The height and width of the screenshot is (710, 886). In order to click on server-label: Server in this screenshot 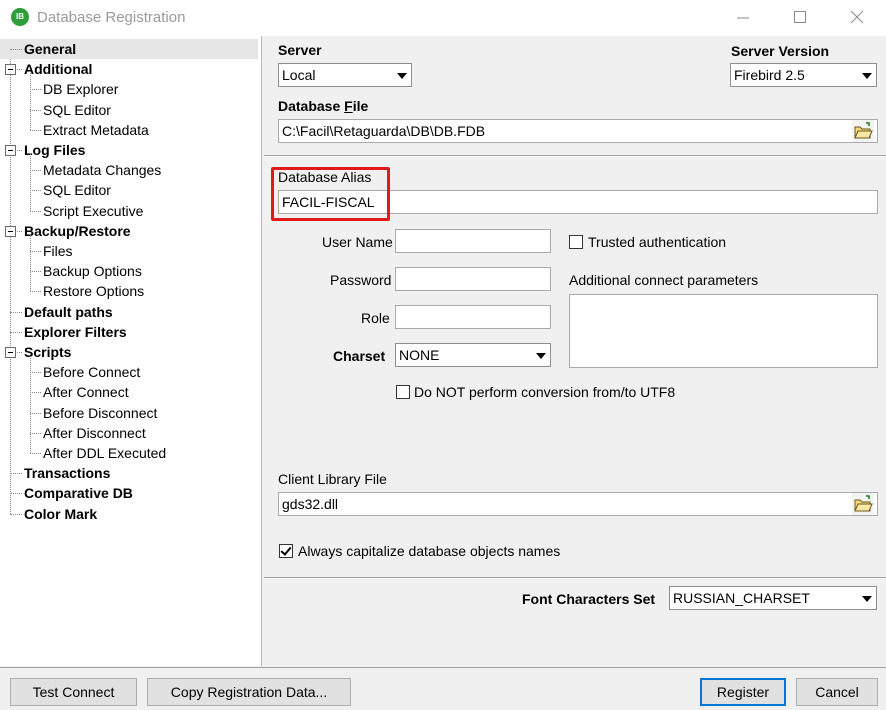, I will do `click(300, 50)`.